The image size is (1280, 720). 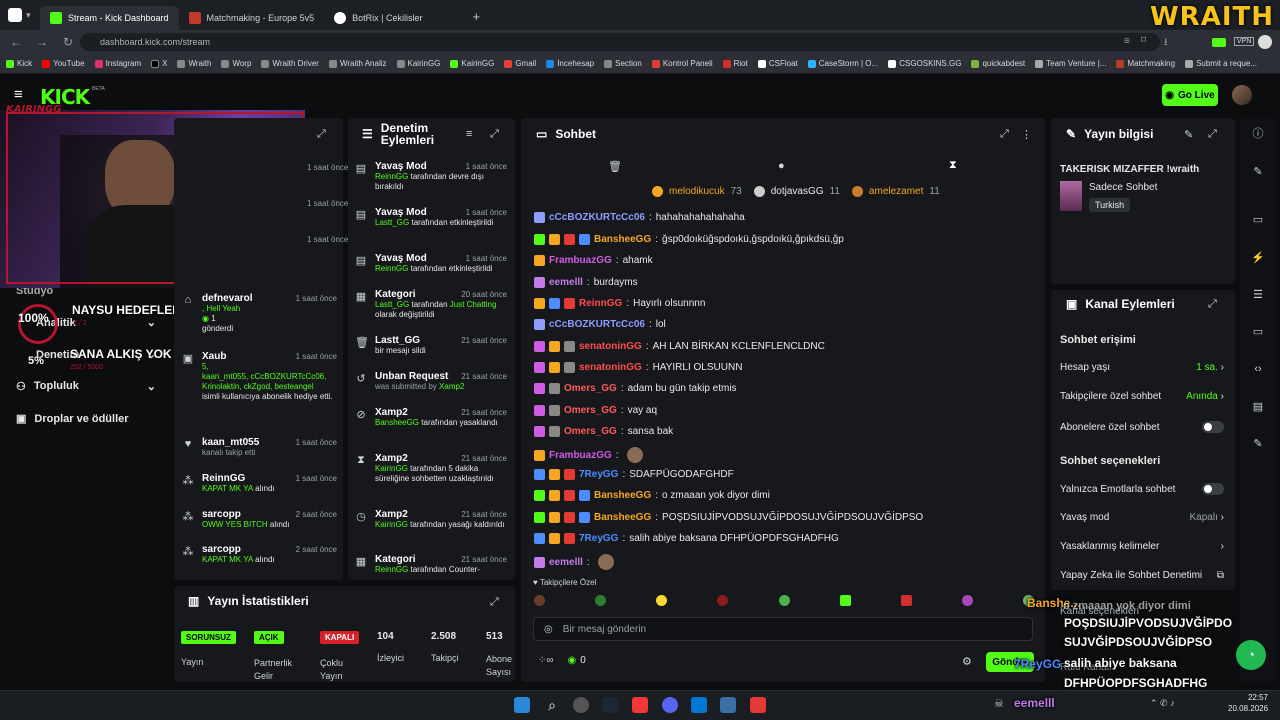 What do you see at coordinates (290, 63) in the screenshot?
I see `bookmark-wraith-driver: Wraith Driver` at bounding box center [290, 63].